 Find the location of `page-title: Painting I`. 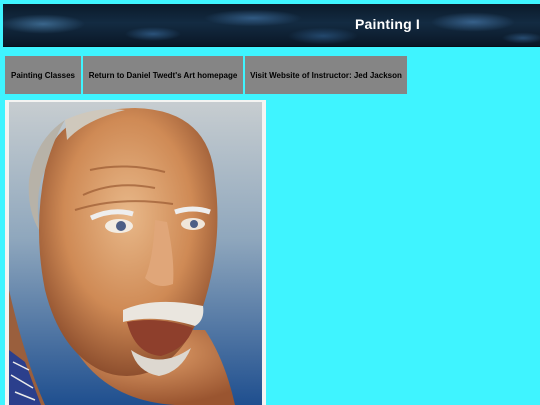

page-title: Painting I is located at coordinates (387, 24).